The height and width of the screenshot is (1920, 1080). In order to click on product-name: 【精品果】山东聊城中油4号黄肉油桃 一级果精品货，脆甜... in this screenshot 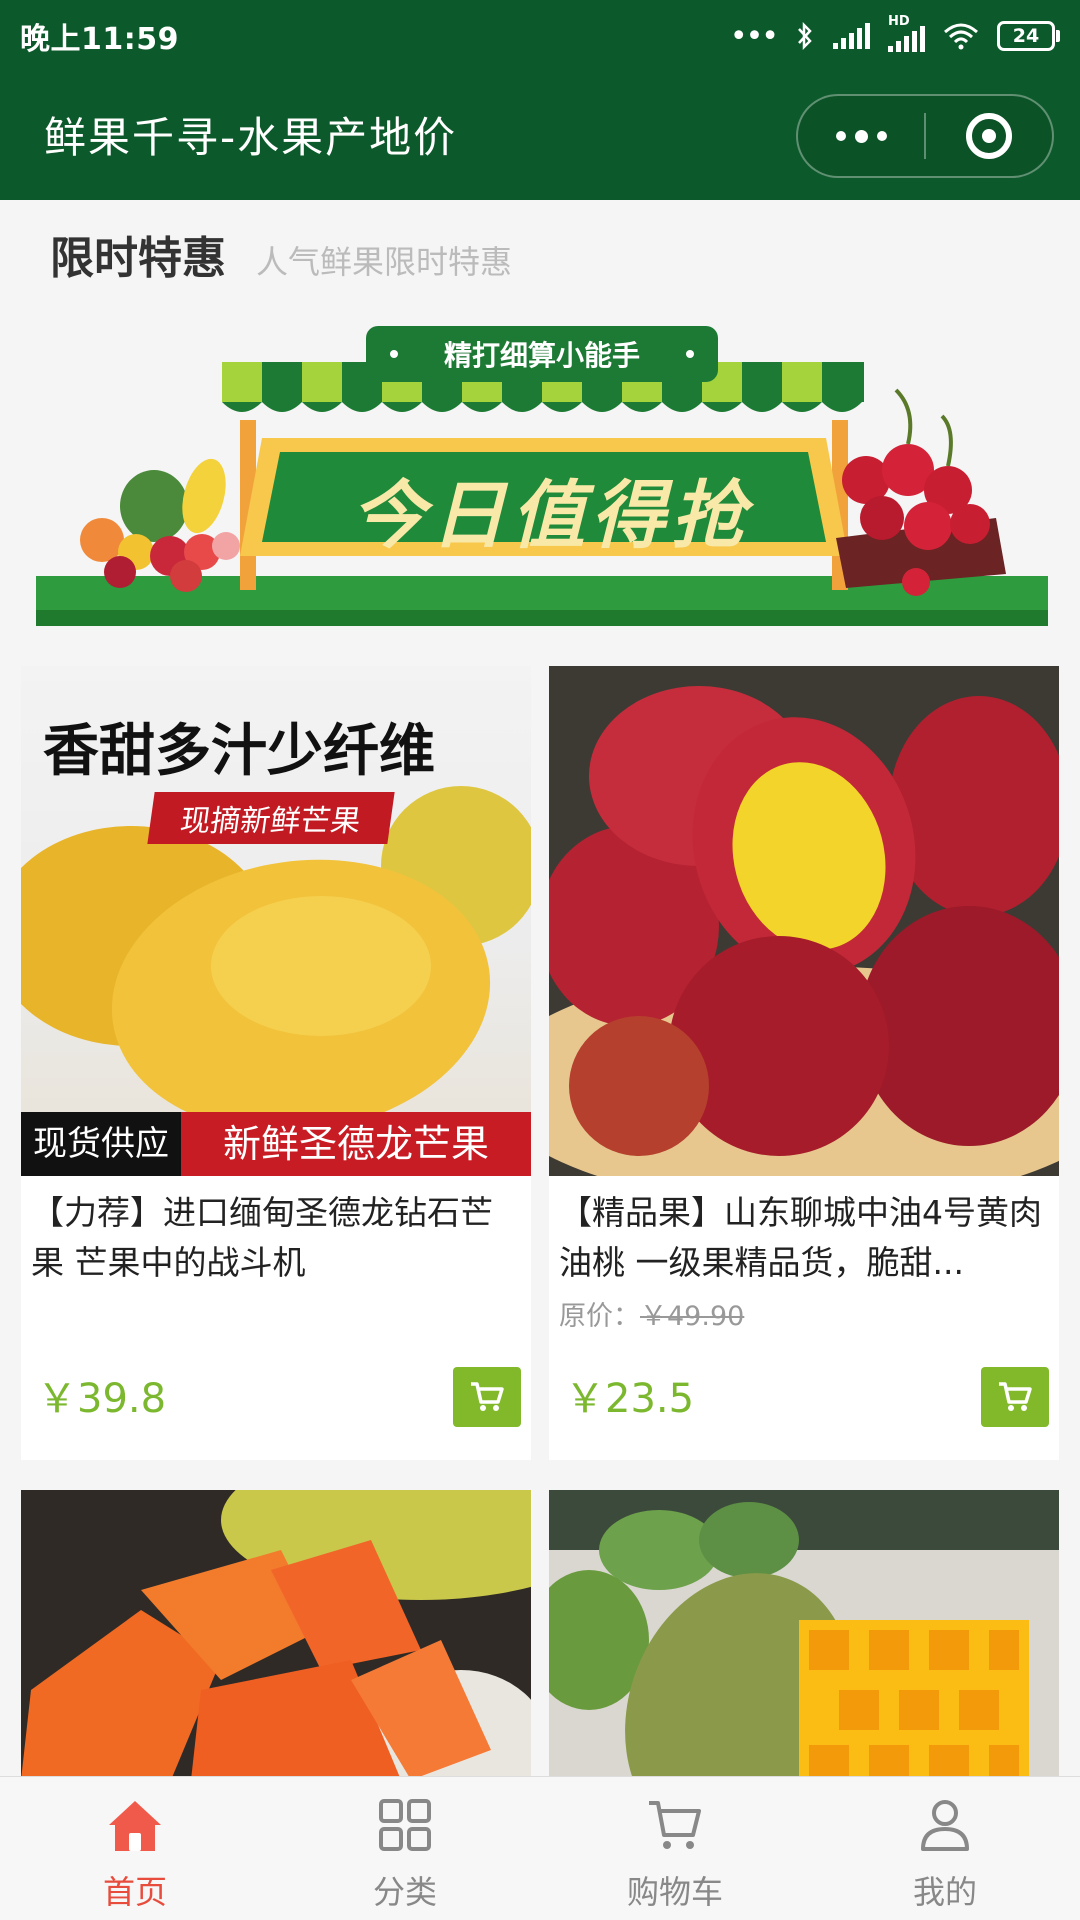, I will do `click(804, 1238)`.